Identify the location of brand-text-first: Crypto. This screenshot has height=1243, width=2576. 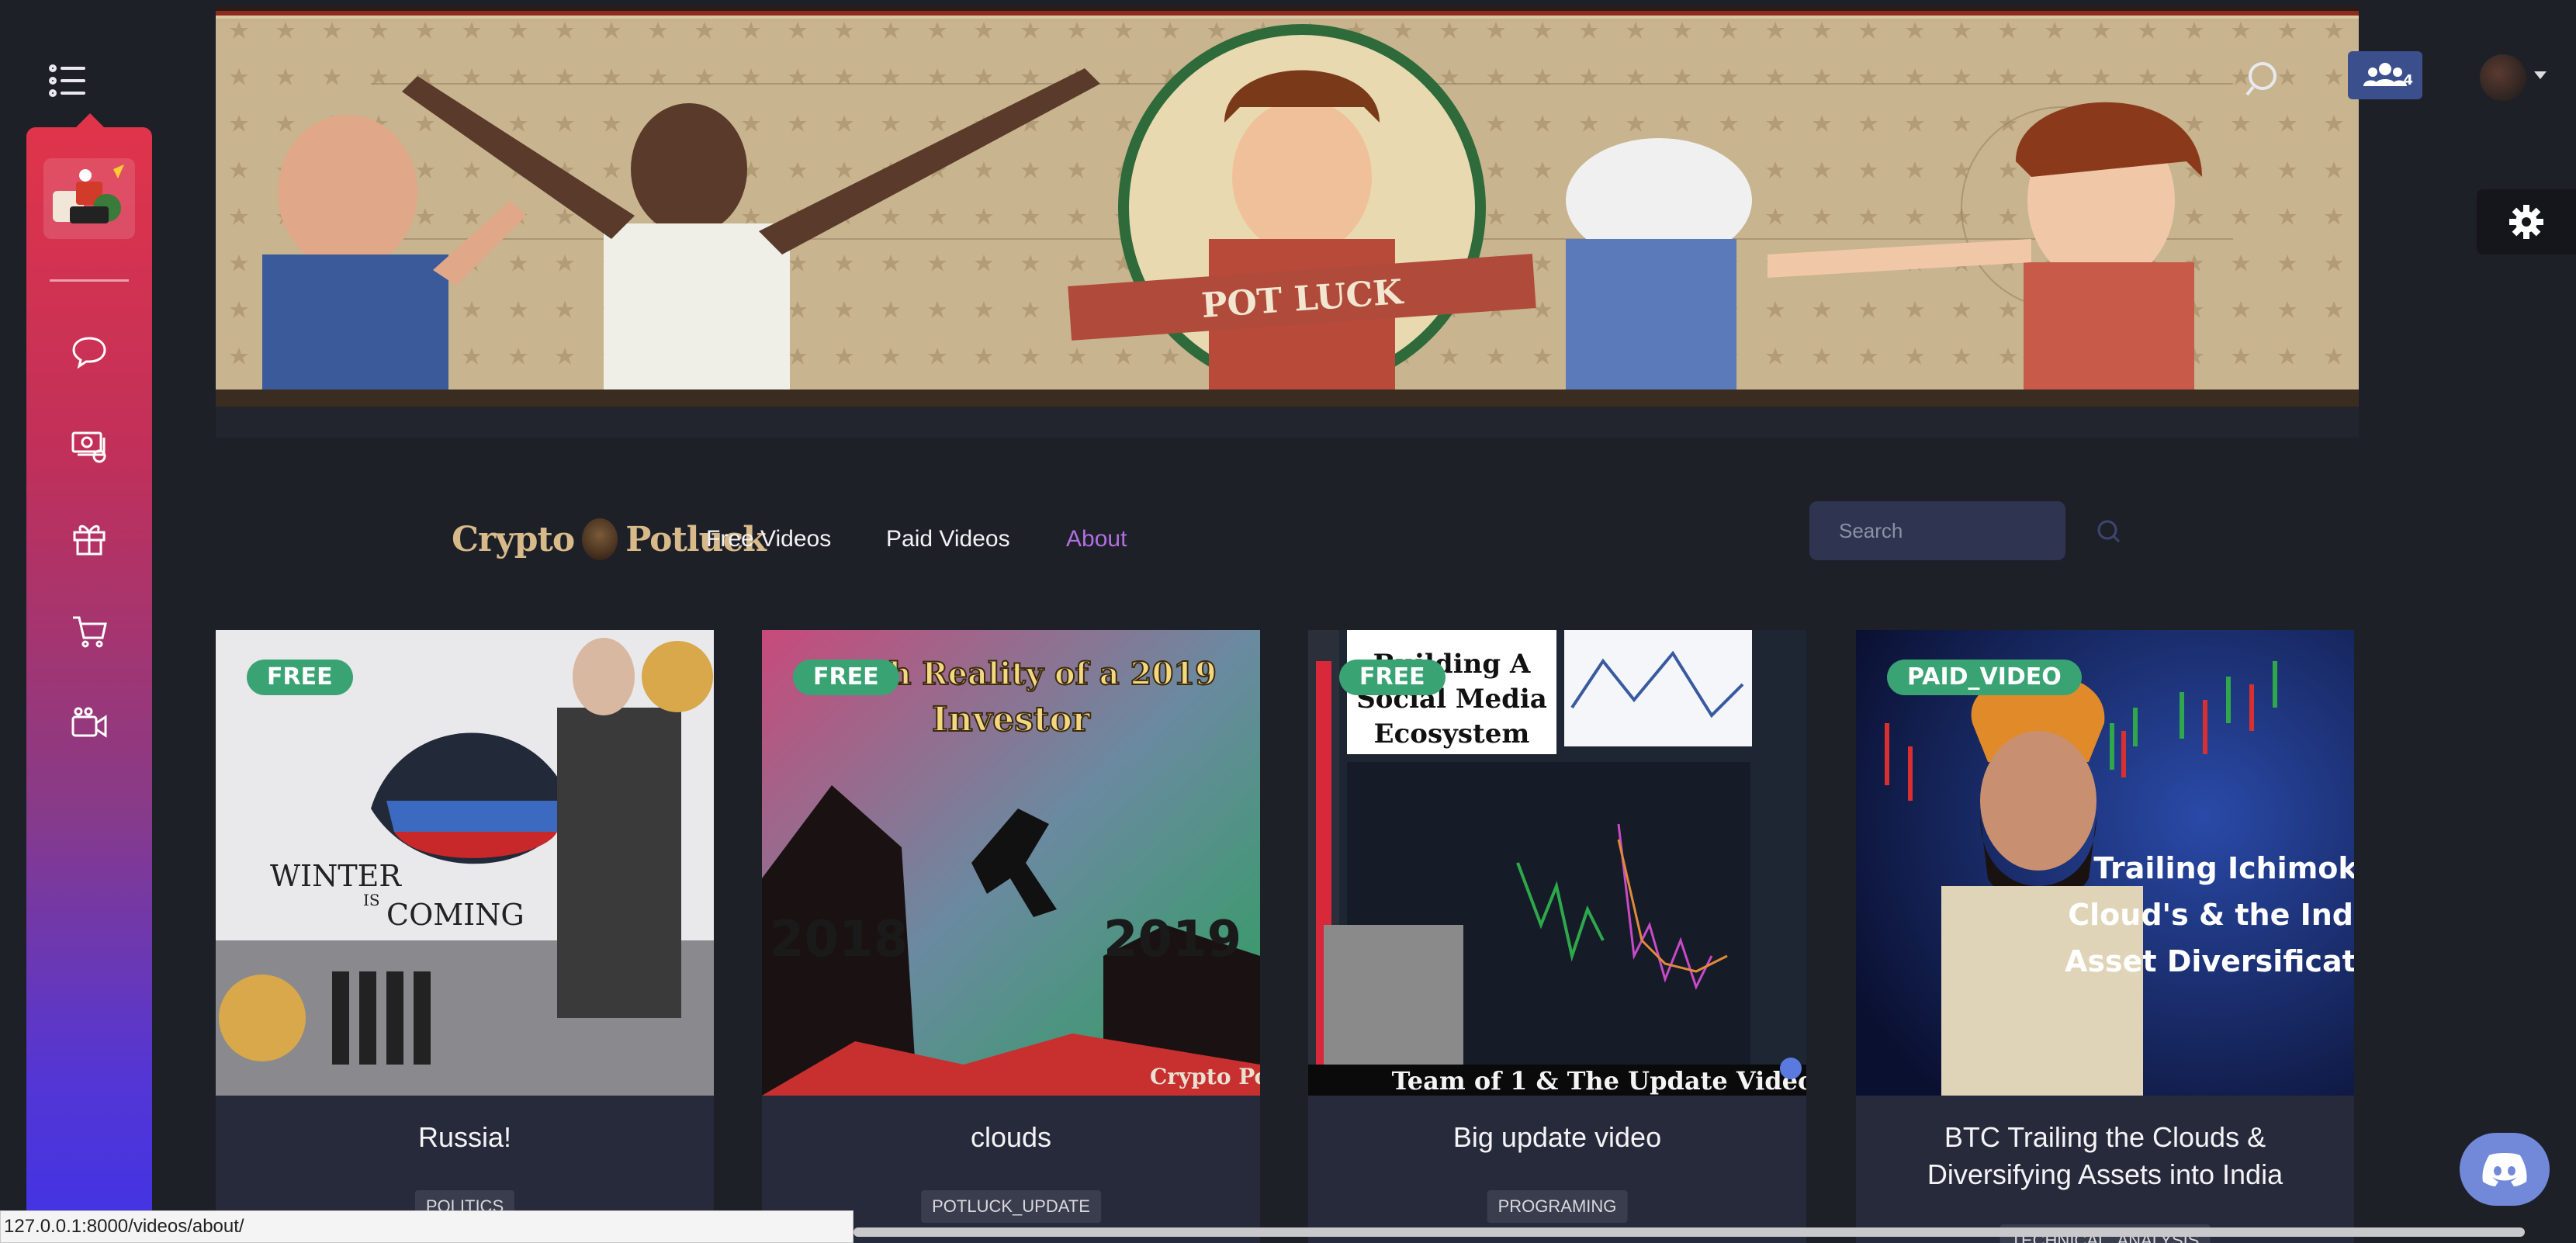
(513, 539).